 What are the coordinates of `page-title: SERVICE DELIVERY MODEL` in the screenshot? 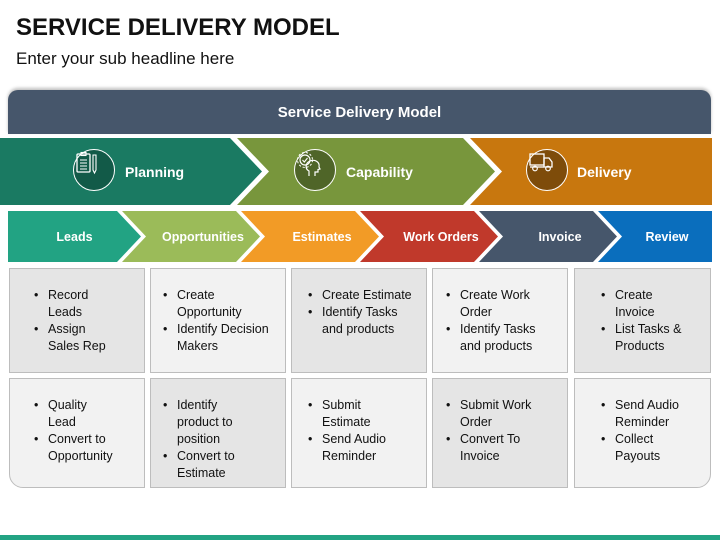 It's located at (178, 27).